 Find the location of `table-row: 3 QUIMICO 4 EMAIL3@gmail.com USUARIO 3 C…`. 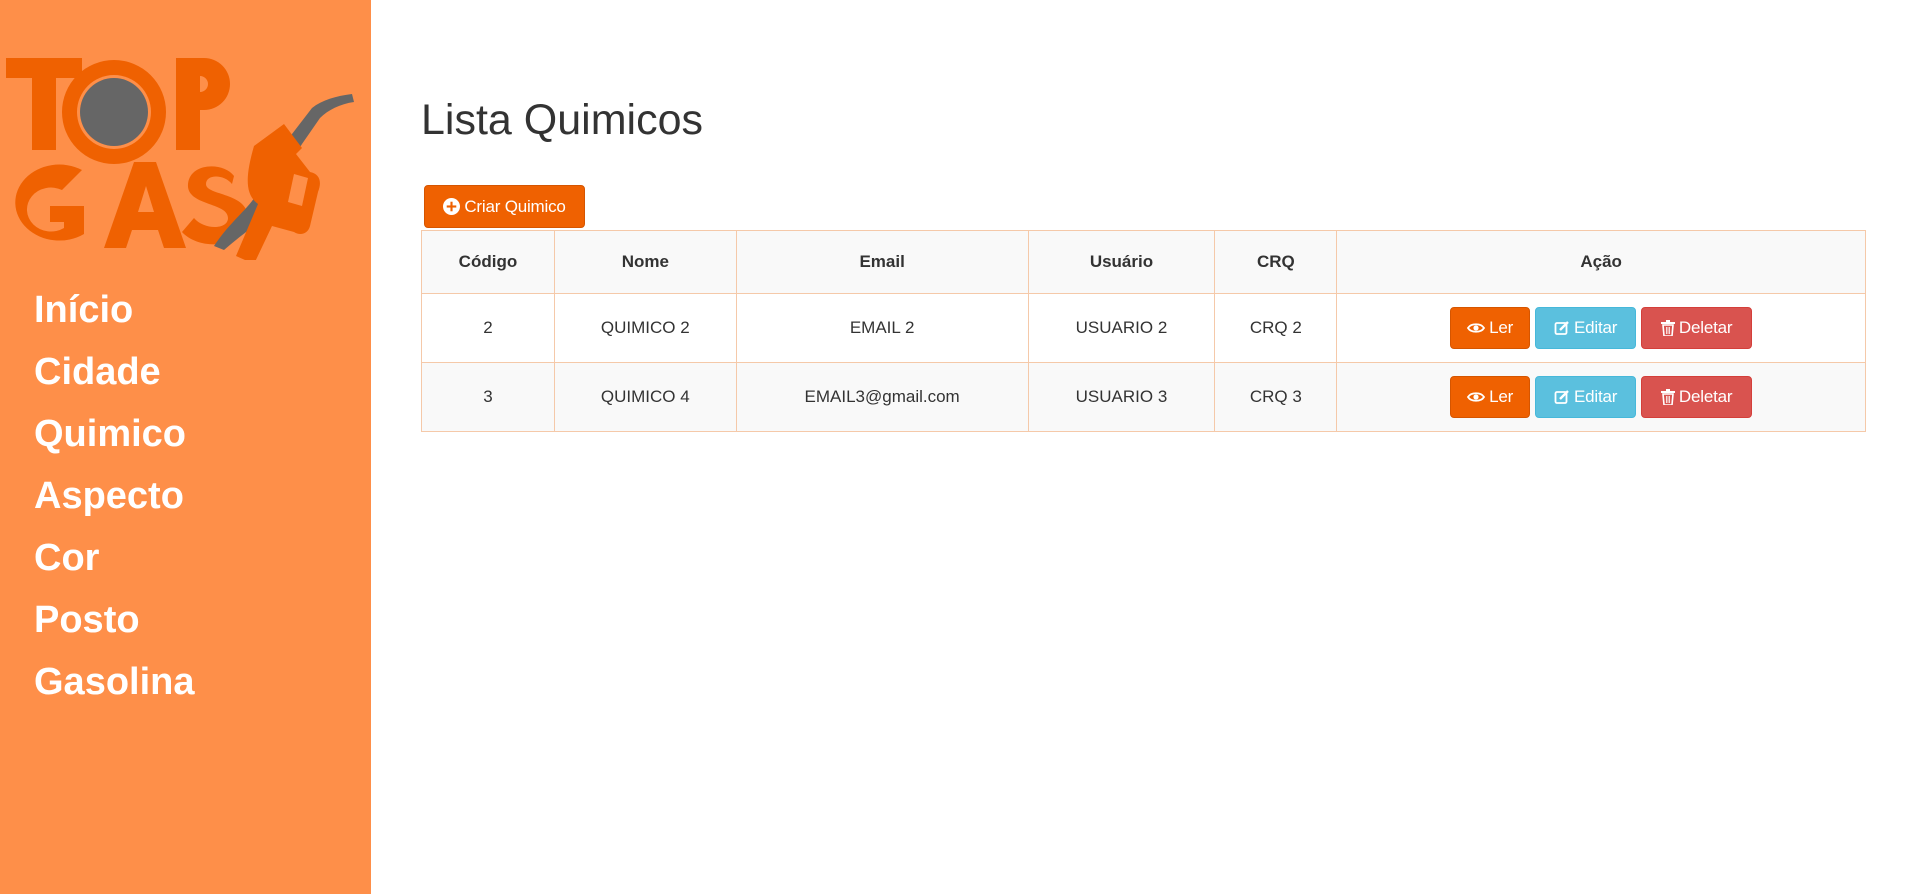

table-row: 3 QUIMICO 4 EMAIL3@gmail.com USUARIO 3 C… is located at coordinates (1143, 397).